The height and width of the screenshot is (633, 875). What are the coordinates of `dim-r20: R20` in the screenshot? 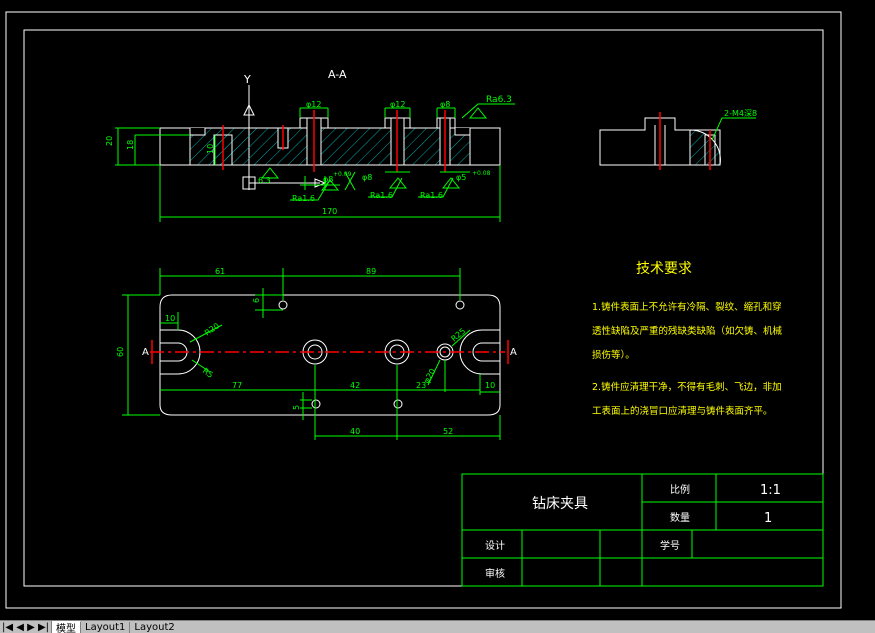 It's located at (212, 329).